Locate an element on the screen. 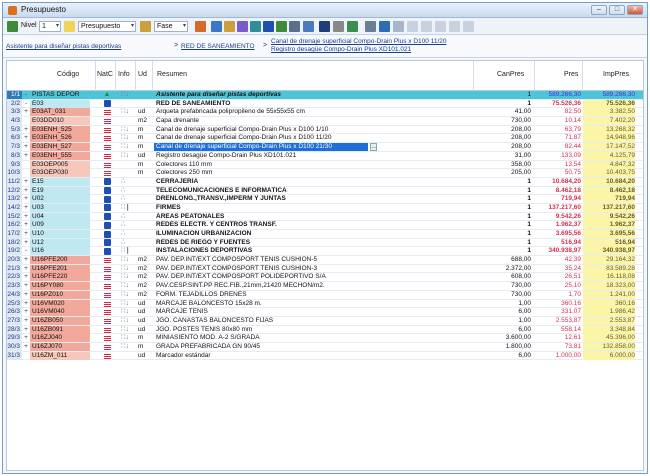 This screenshot has width=650, height=476. summary-cell: ILUMINACIÓN URBANIZACIÓN is located at coordinates (314, 234).